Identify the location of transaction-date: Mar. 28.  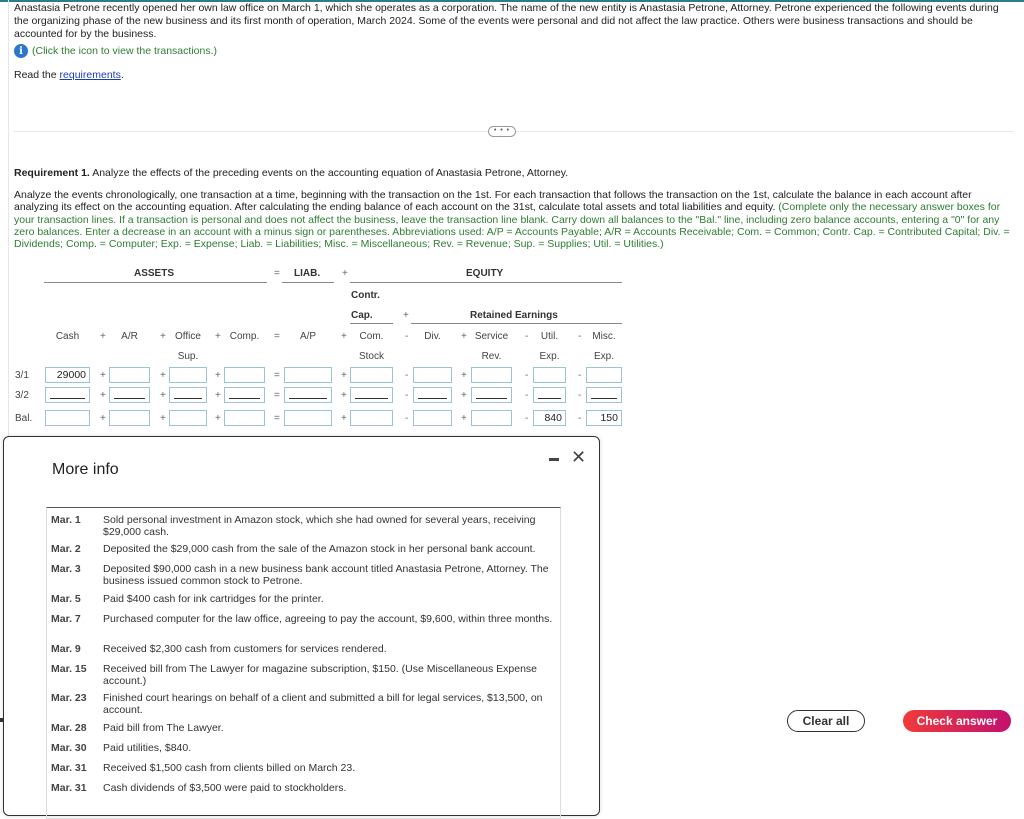
(69, 728).